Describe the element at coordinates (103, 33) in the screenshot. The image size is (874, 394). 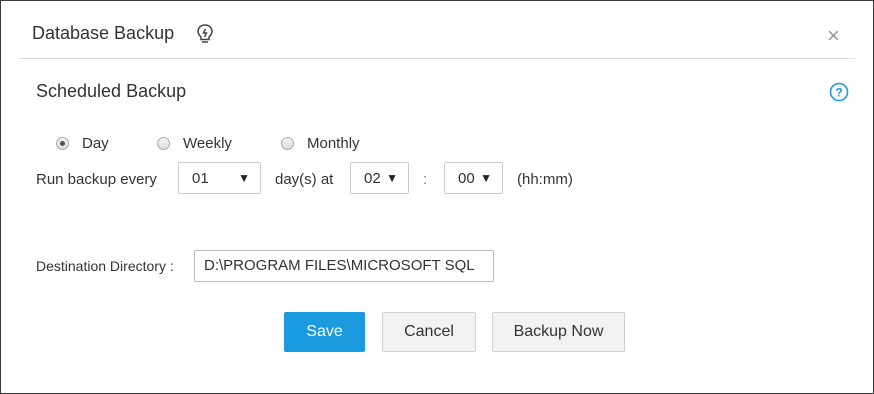
I see `dialog-title: Database Backup` at that location.